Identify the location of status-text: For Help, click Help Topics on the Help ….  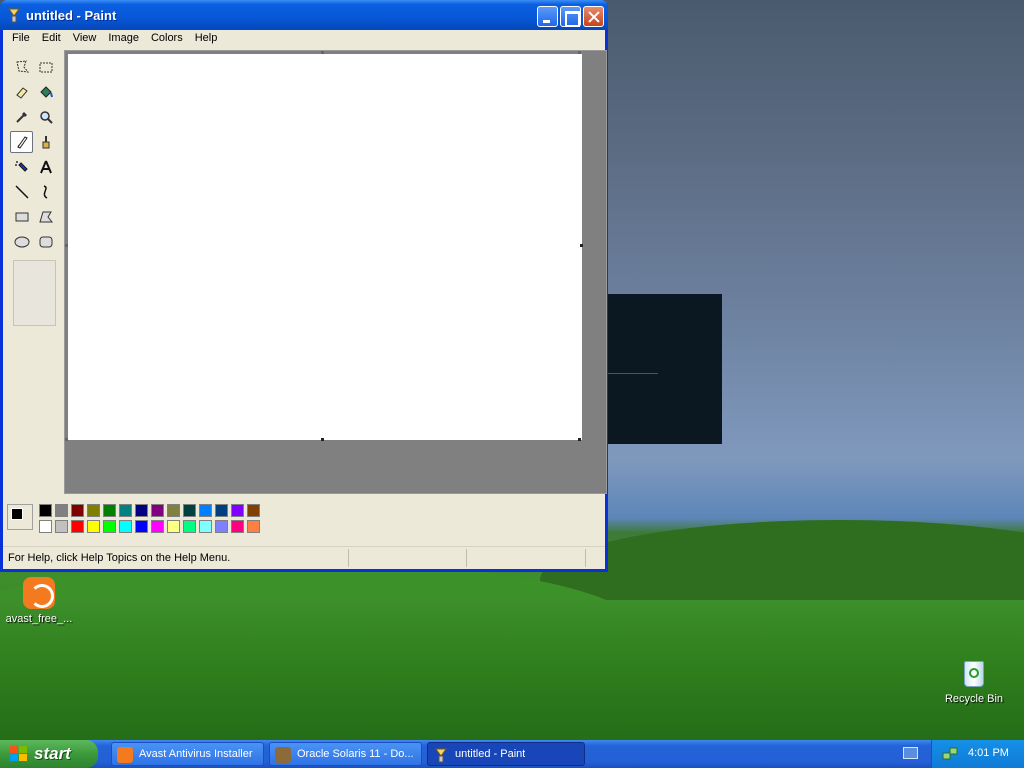
(119, 558).